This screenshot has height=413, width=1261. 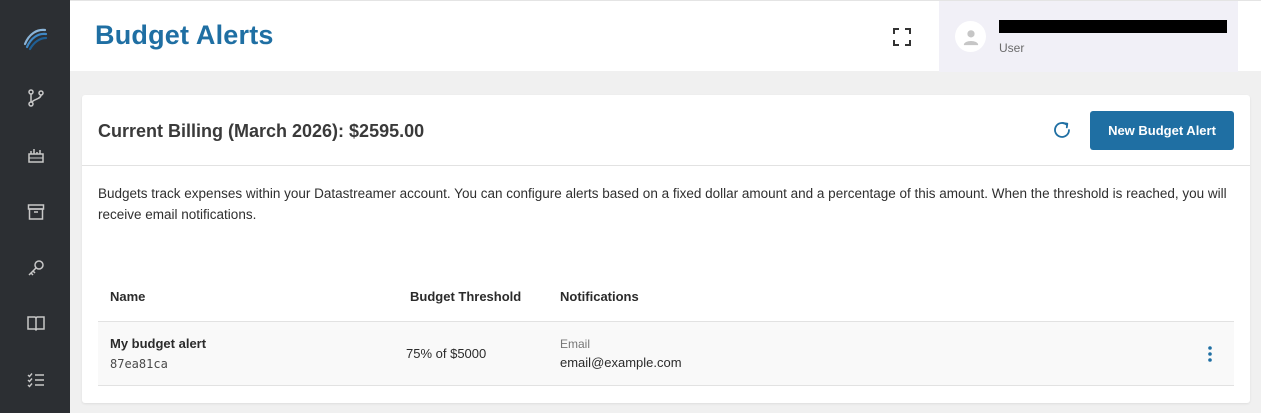 I want to click on key-icon, so click(x=36, y=268).